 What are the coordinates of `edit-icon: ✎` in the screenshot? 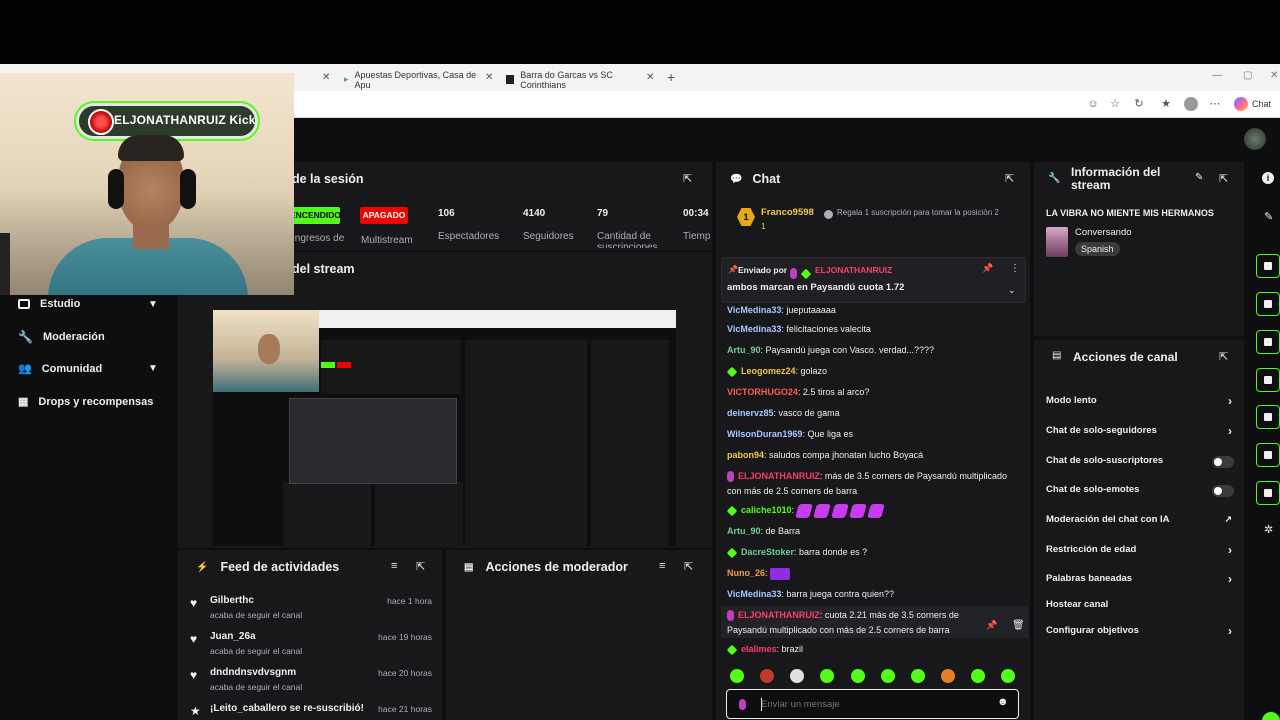 It's located at (1199, 177).